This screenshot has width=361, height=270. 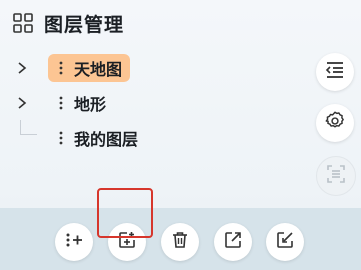 I want to click on export-button, so click(x=233, y=242).